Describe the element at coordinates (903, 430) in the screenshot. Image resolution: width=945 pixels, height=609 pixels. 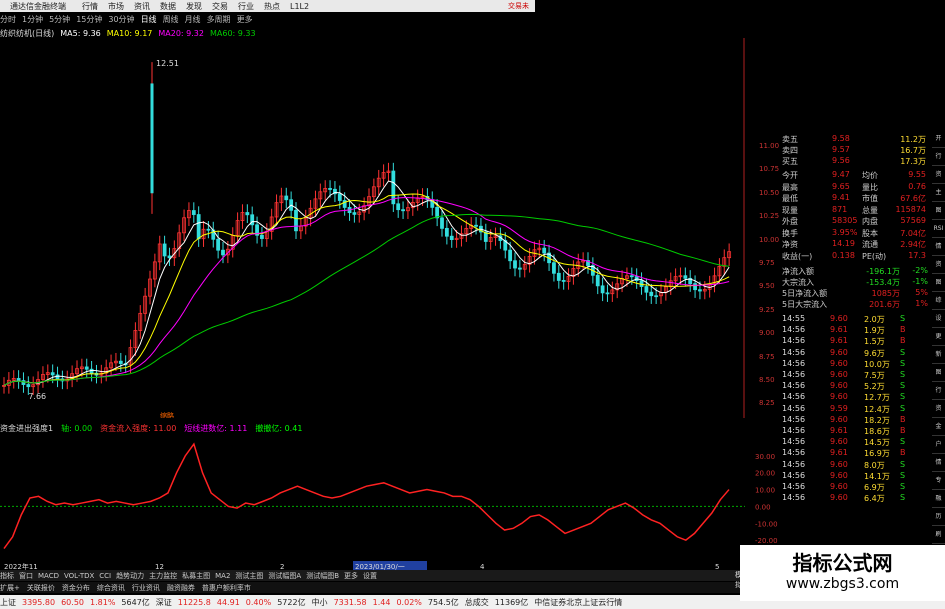
I see `trade-side: B` at that location.